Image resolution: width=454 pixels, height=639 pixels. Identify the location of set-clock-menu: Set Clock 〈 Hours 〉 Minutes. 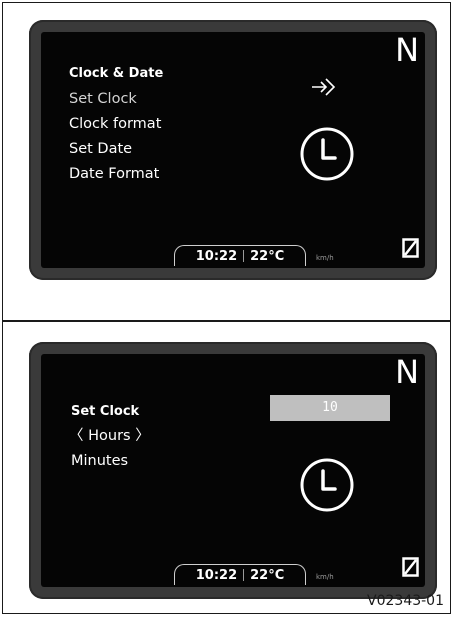
(109, 439).